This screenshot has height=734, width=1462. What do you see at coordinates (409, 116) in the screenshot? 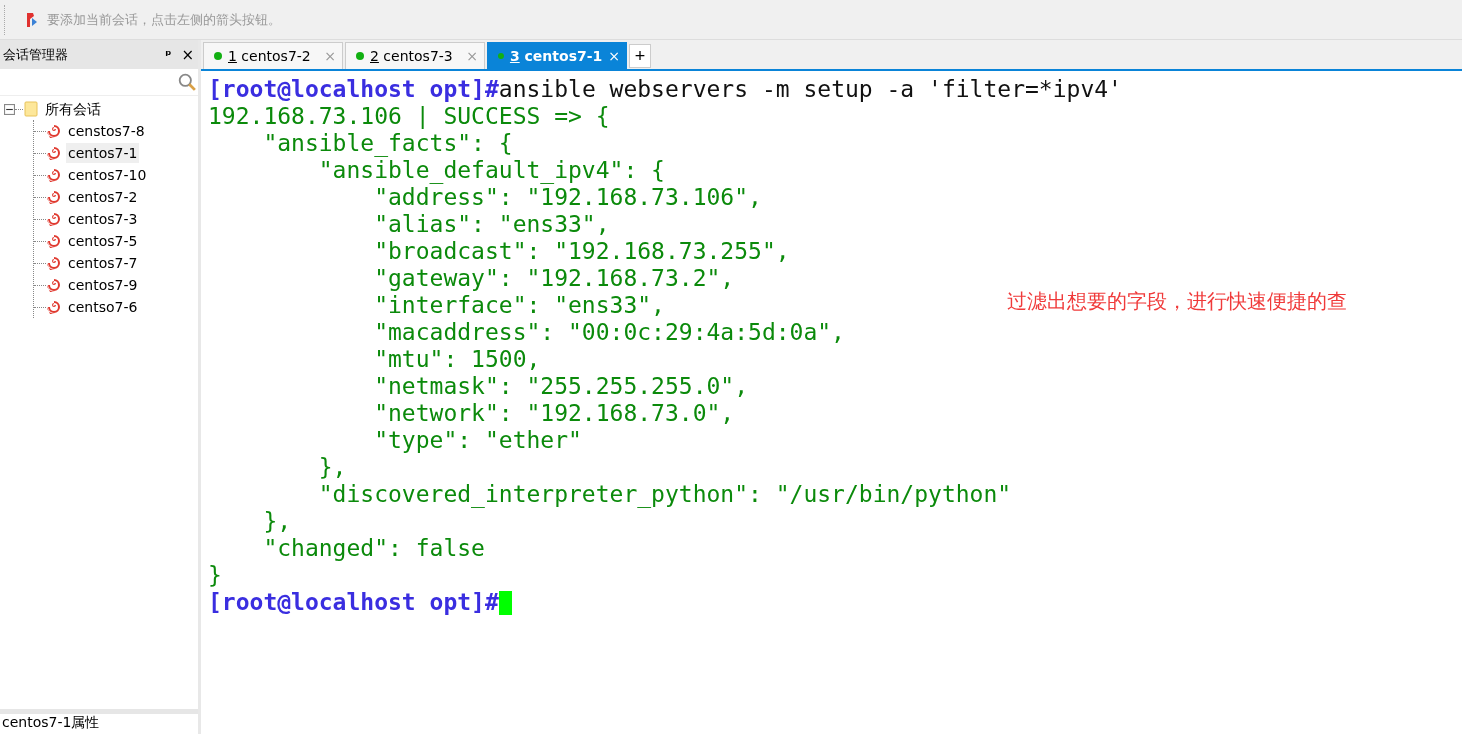
I see `output-line: 192.168.73.106 | SUCCESS => {` at bounding box center [409, 116].